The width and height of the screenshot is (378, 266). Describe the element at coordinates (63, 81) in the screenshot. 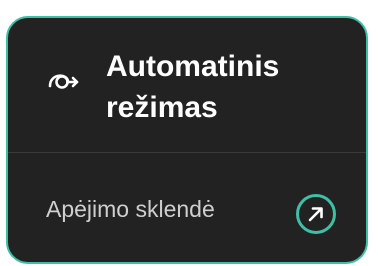

I see `auto-mode-icon` at that location.